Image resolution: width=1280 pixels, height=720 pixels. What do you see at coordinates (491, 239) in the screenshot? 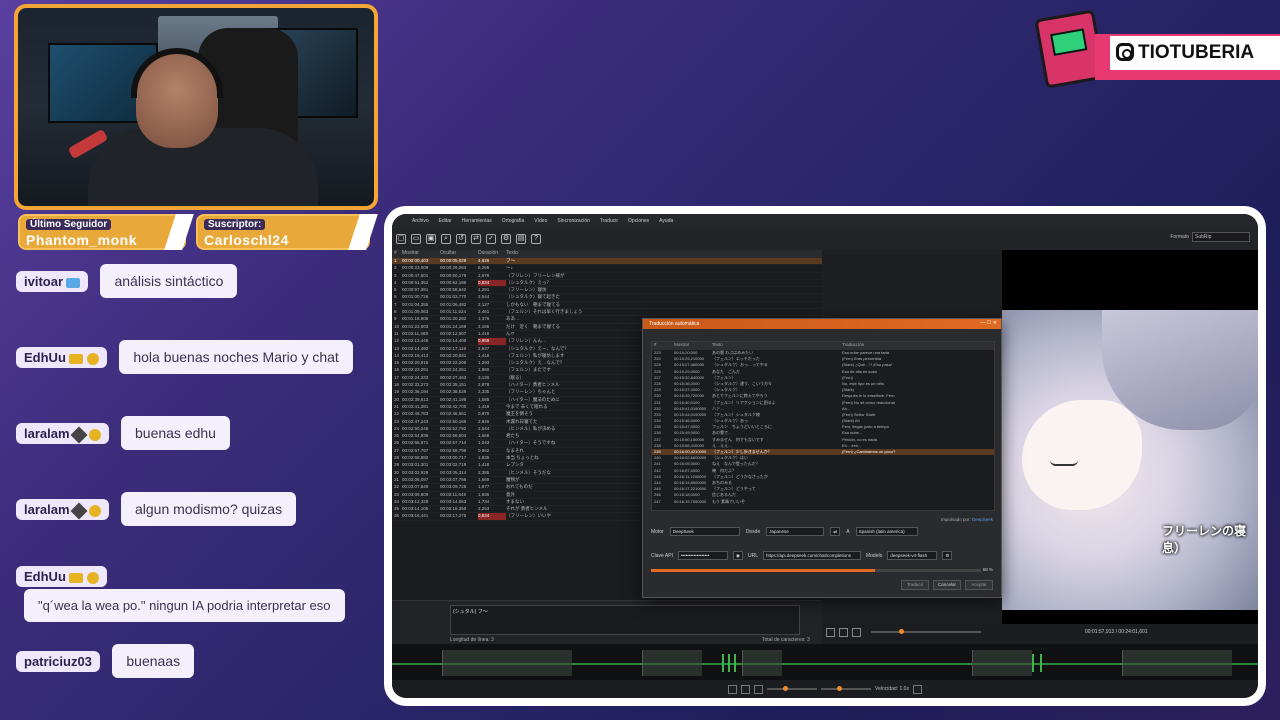
I see `spellcheck-icon: ✓` at bounding box center [491, 239].